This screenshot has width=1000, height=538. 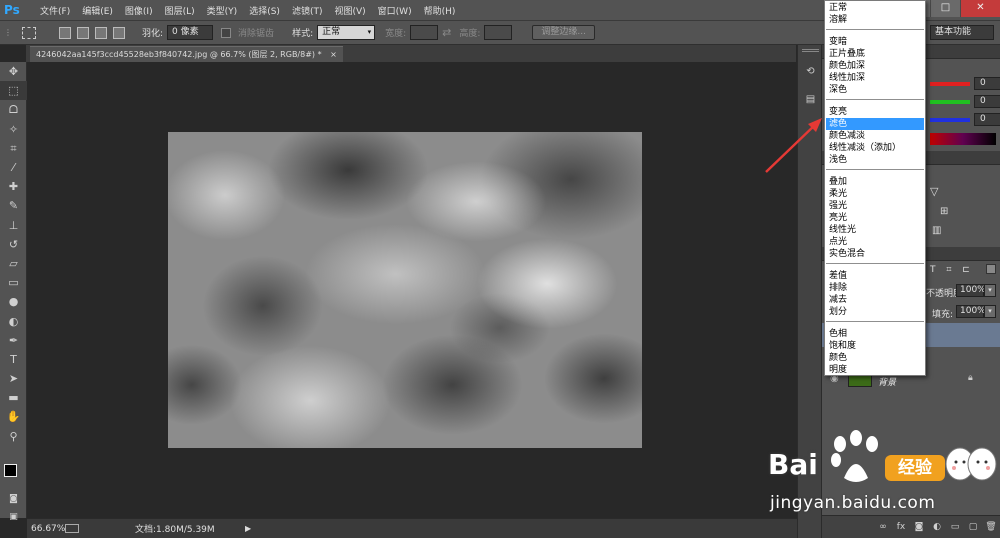 What do you see at coordinates (875, 66) in the screenshot?
I see `blend-mode-option: 颜色加深` at bounding box center [875, 66].